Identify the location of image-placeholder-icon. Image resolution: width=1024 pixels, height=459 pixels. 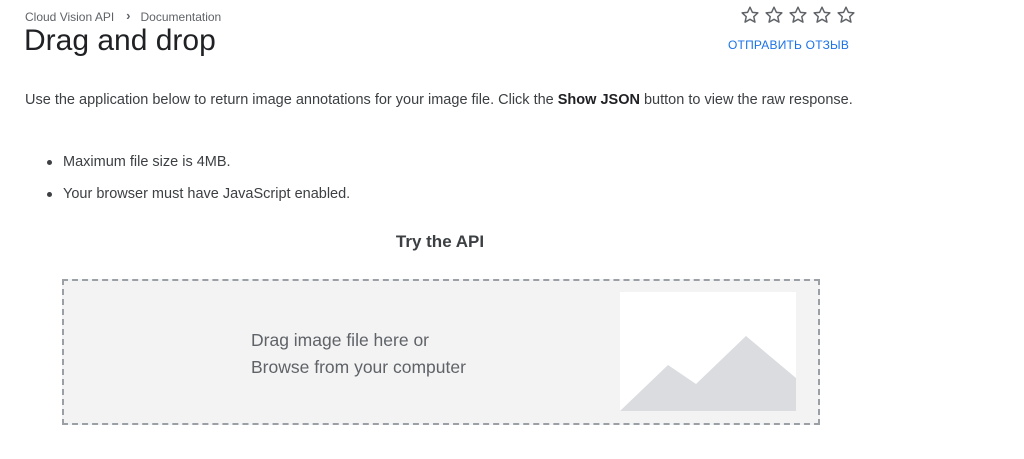
(708, 351).